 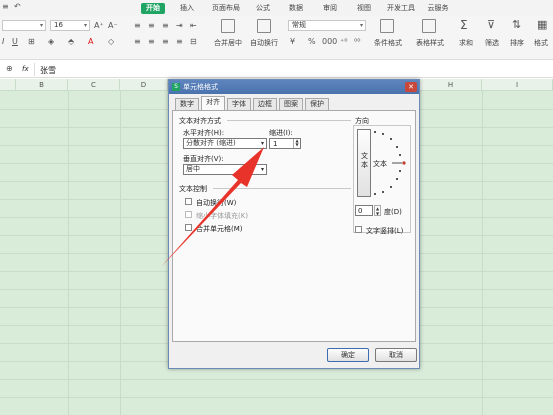 I want to click on red-arrow-icon, so click(x=212, y=207).